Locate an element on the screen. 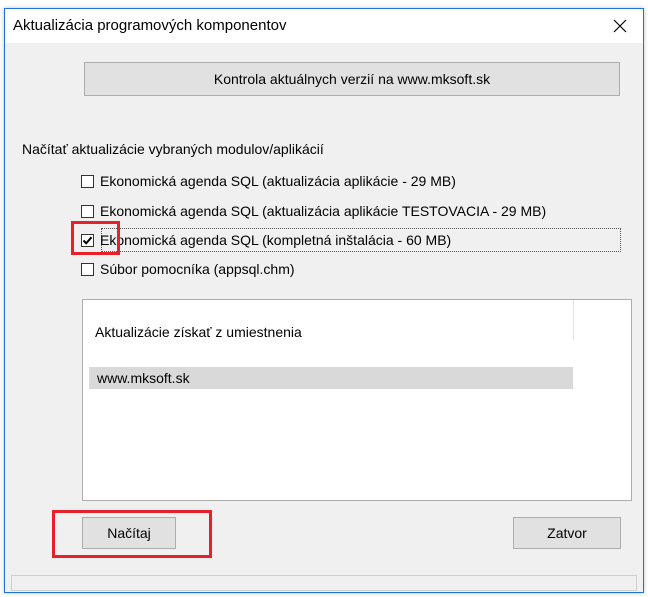 This screenshot has width=648, height=597. checkbox-checked is located at coordinates (87, 240).